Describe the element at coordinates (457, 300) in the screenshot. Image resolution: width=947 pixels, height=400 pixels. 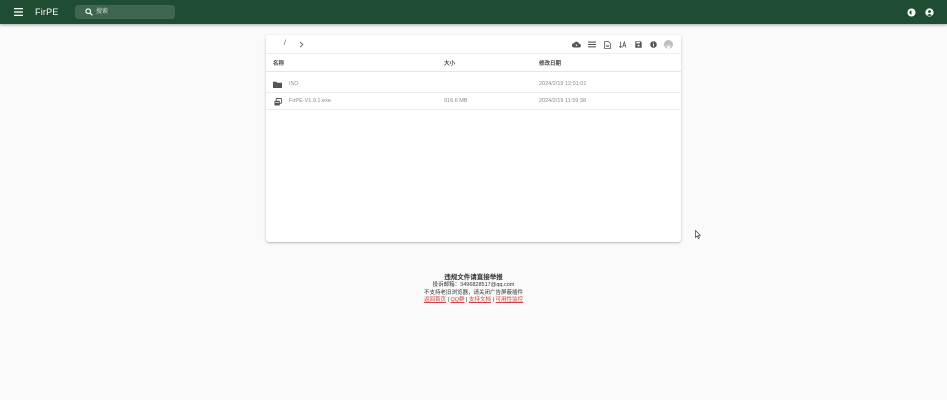
I see `footer-link-qq: QQ群` at that location.